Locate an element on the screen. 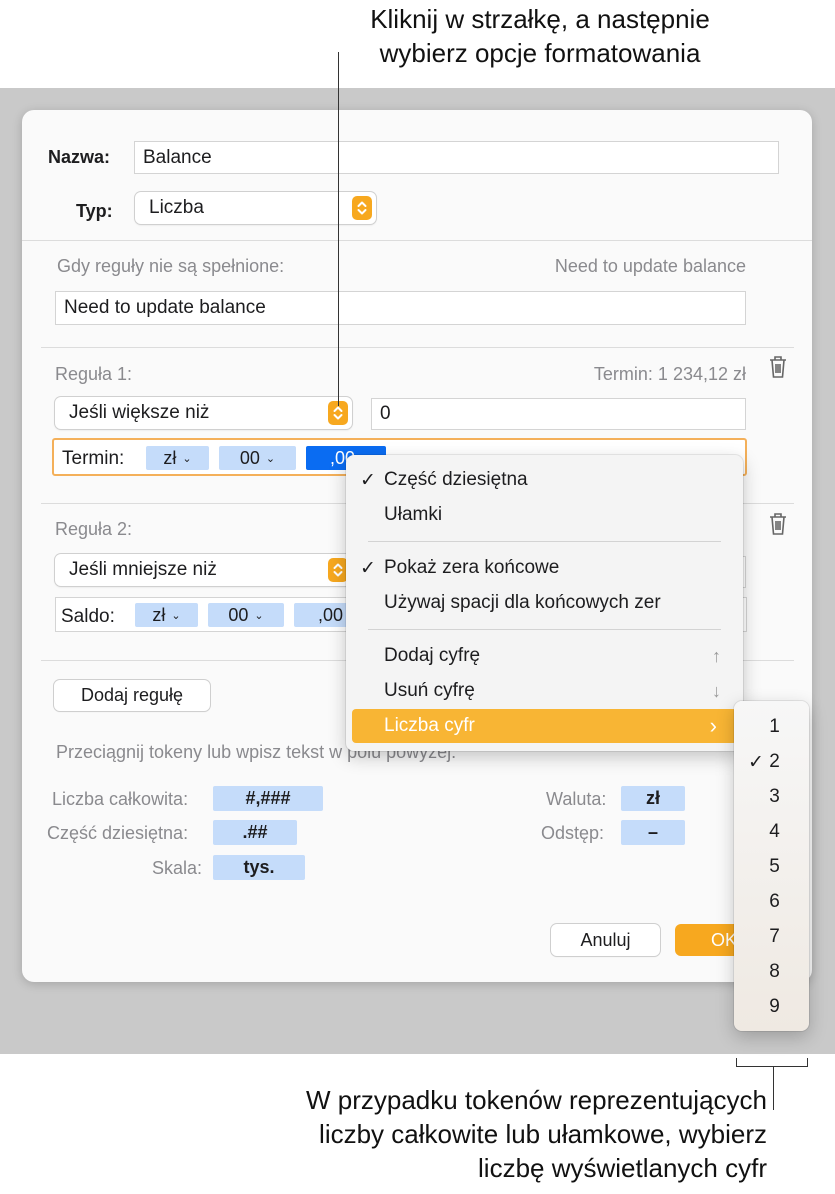 The height and width of the screenshot is (1194, 835). arrow-down-icon: ↓ is located at coordinates (716, 690).